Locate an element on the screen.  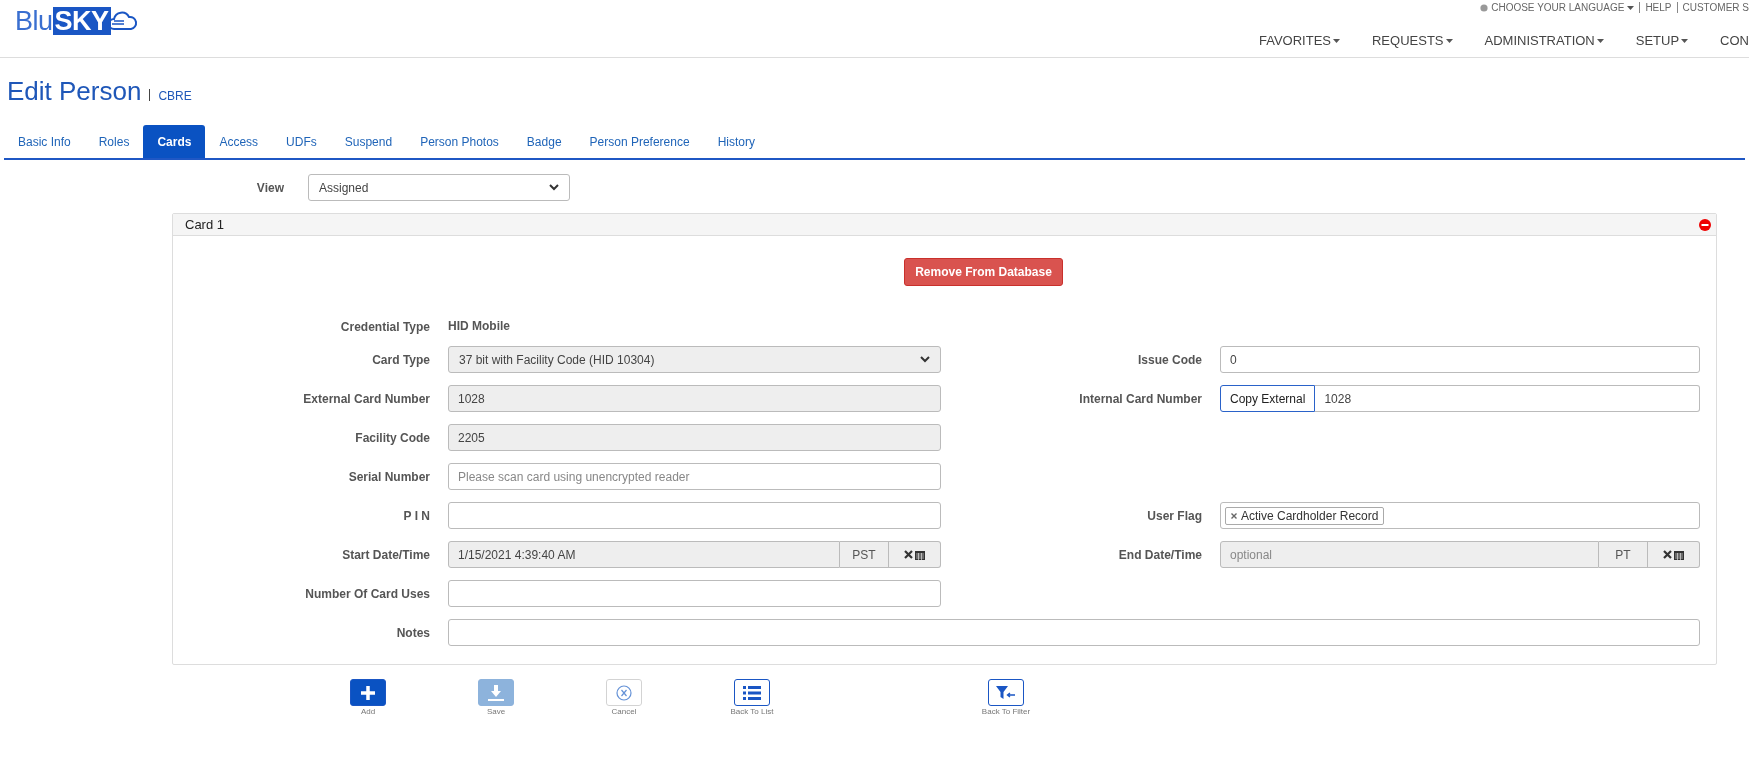
tab: History is located at coordinates (736, 141).